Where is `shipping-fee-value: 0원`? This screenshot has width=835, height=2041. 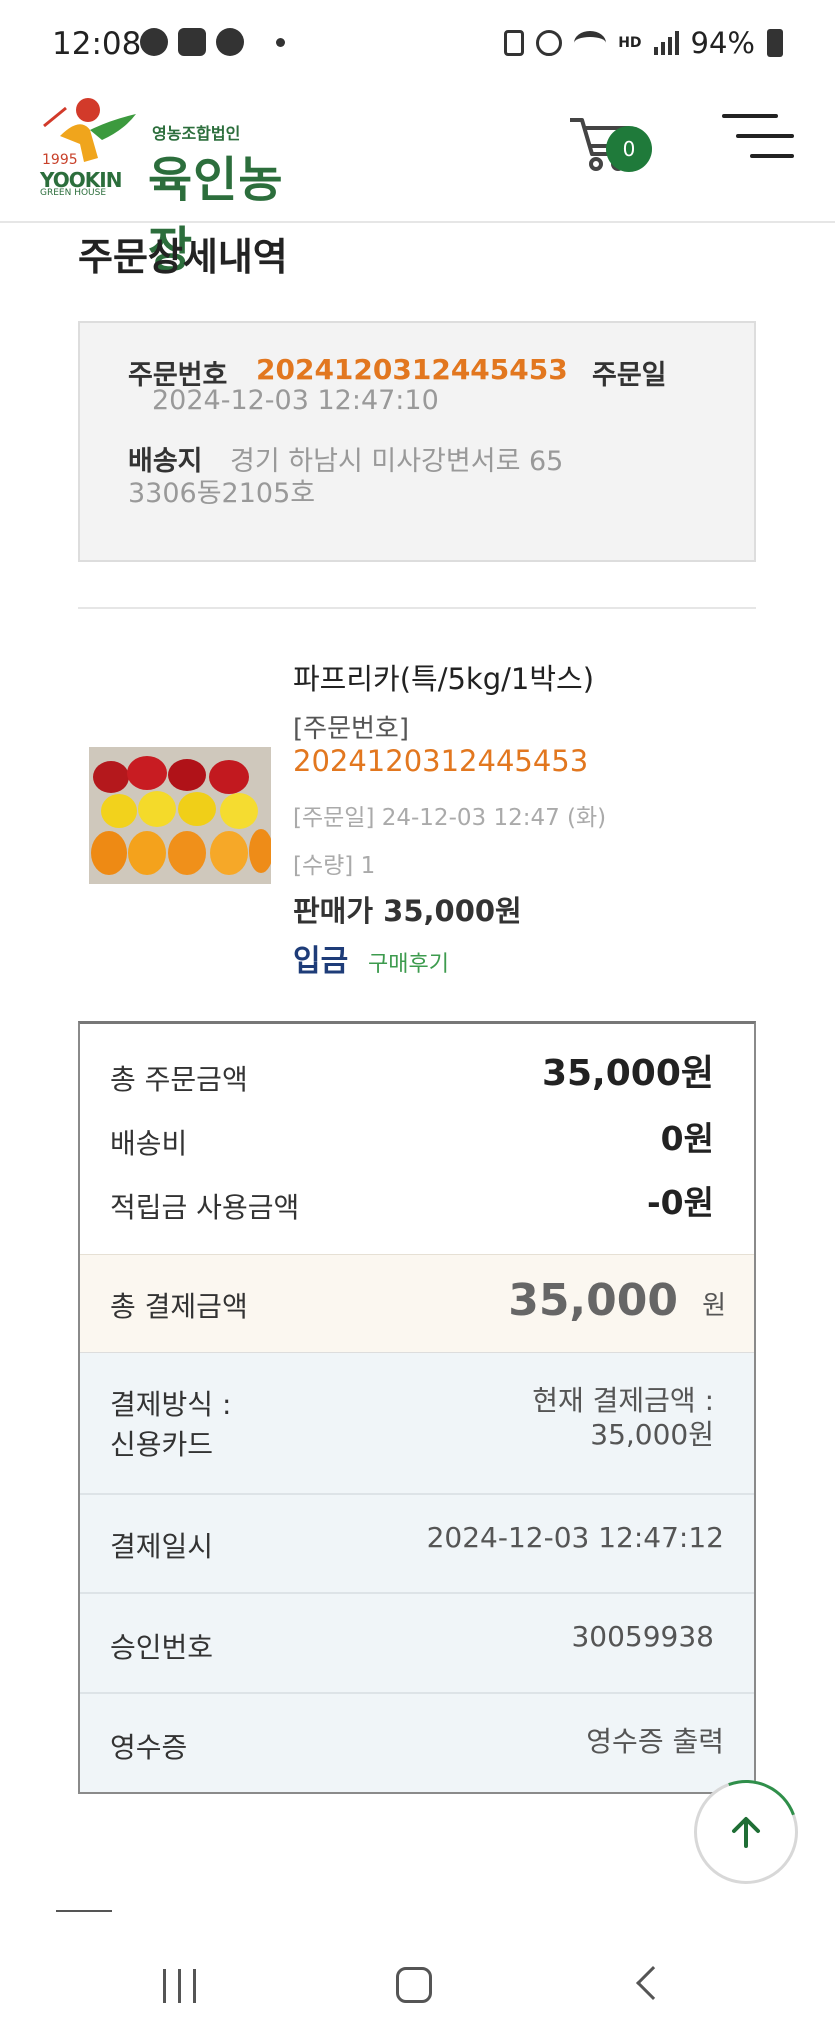 shipping-fee-value: 0원 is located at coordinates (687, 1138).